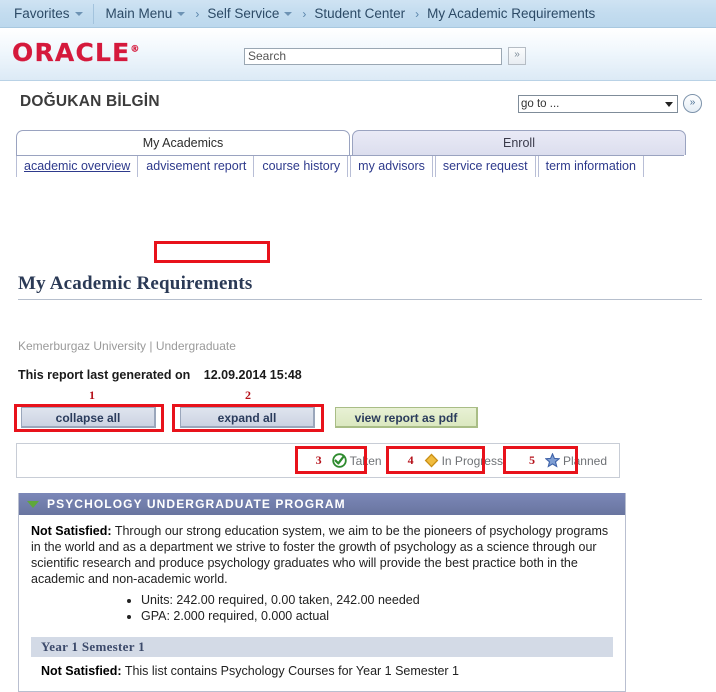 The width and height of the screenshot is (716, 692). What do you see at coordinates (139, 13) in the screenshot?
I see `nav-main-menu-label: Main Menu` at bounding box center [139, 13].